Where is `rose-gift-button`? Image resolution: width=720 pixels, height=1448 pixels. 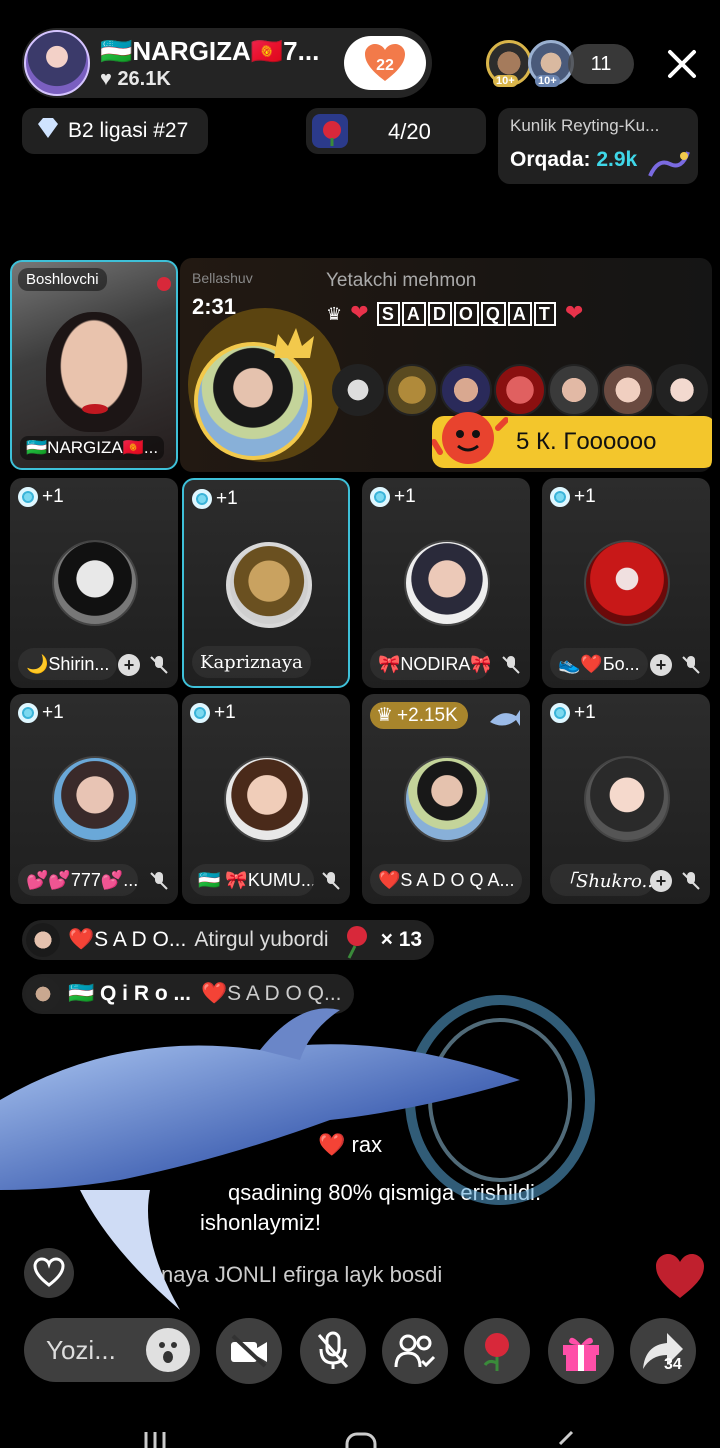 rose-gift-button is located at coordinates (497, 1351).